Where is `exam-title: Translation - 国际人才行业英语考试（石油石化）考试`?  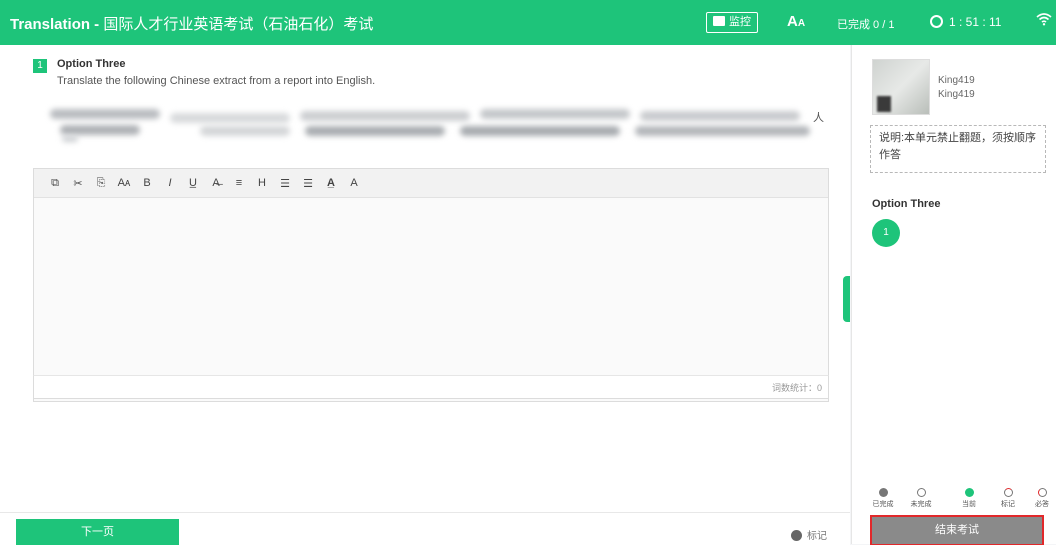 exam-title: Translation - 国际人才行业英语考试（石油石化）考试 is located at coordinates (191, 23).